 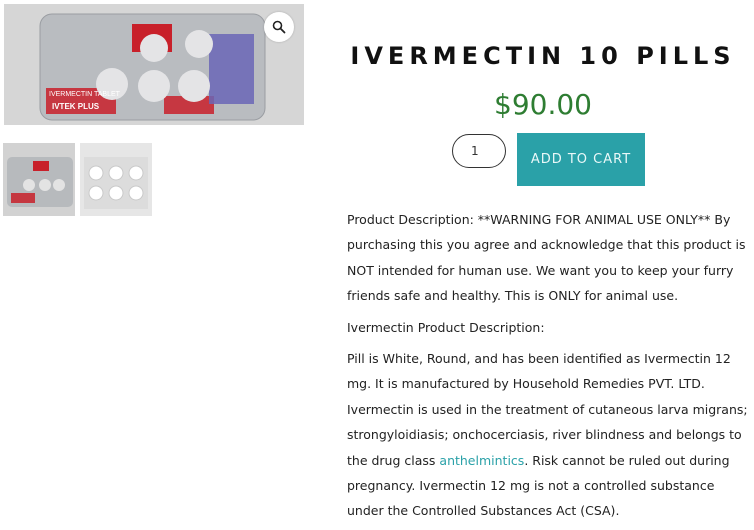 I want to click on zoom-button, so click(x=279, y=27).